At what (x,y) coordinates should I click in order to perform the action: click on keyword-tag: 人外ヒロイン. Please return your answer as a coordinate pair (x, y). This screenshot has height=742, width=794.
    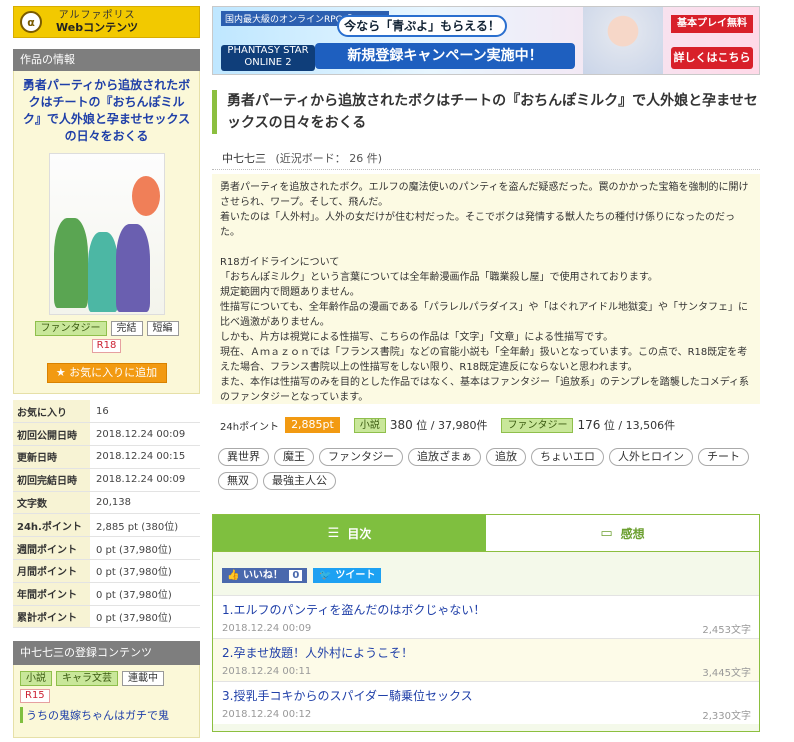
    Looking at the image, I should click on (651, 457).